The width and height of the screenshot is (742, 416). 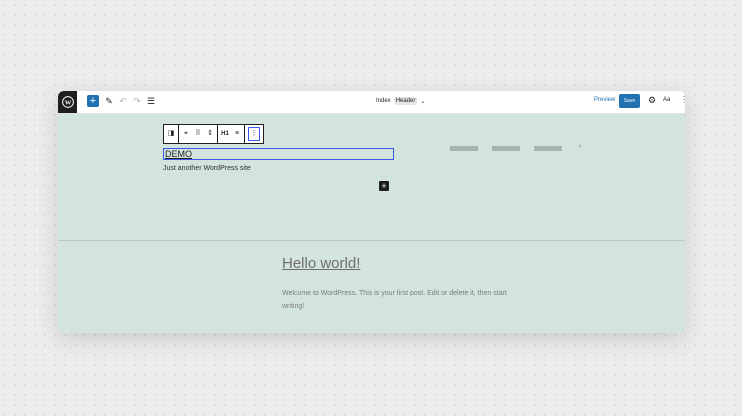 What do you see at coordinates (405, 101) in the screenshot?
I see `template-part-badge: Header` at bounding box center [405, 101].